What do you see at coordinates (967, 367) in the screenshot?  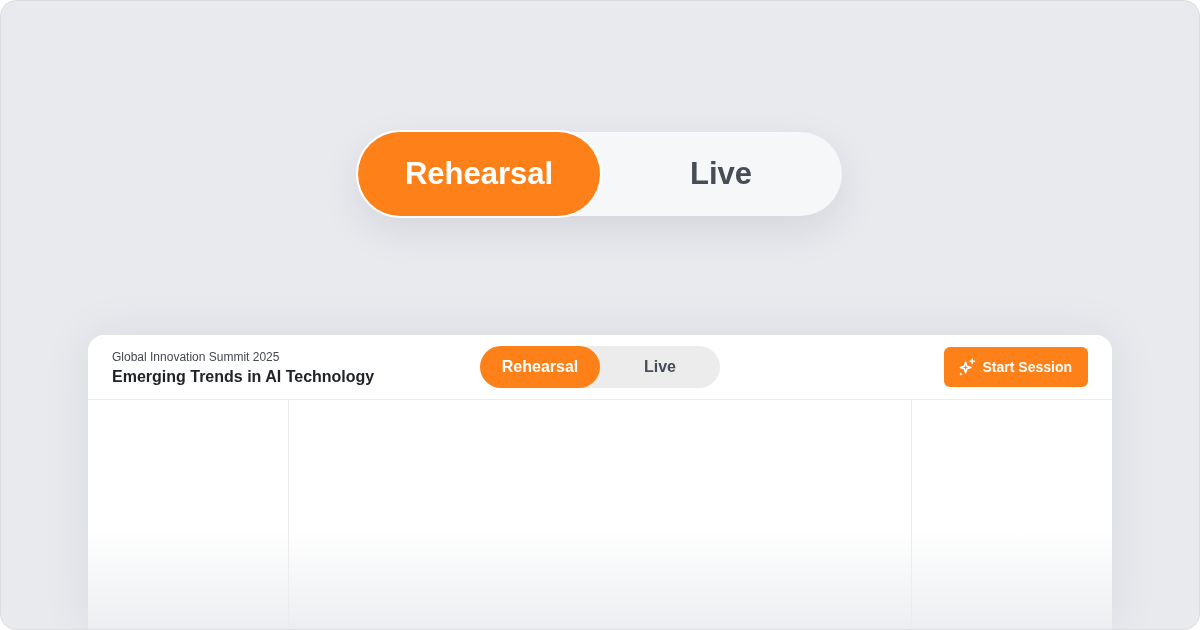 I see `sparkle-icon` at bounding box center [967, 367].